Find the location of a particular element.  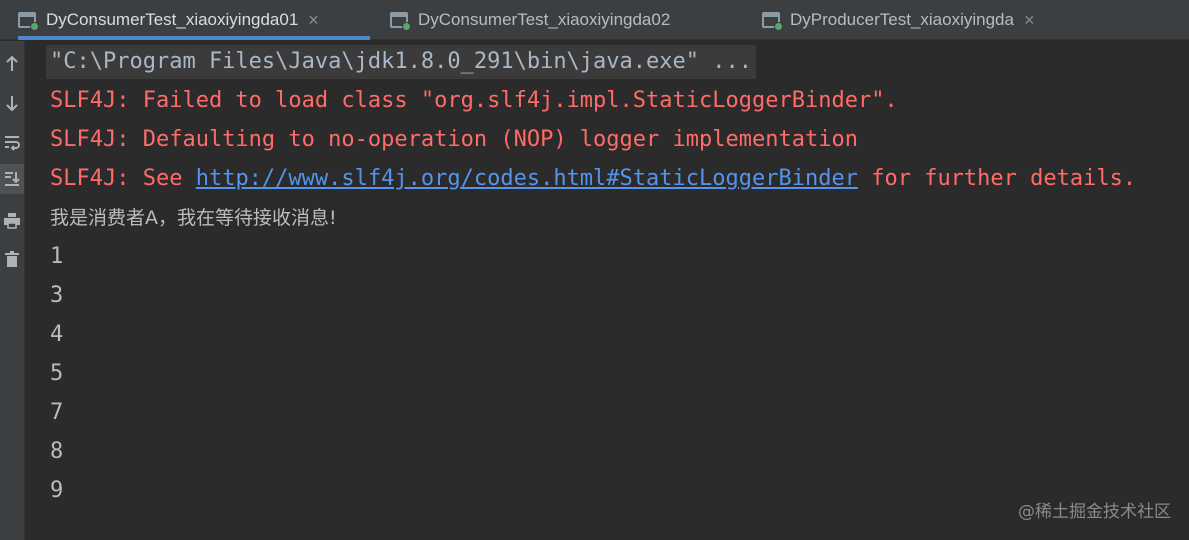

trash-icon is located at coordinates (12, 259).